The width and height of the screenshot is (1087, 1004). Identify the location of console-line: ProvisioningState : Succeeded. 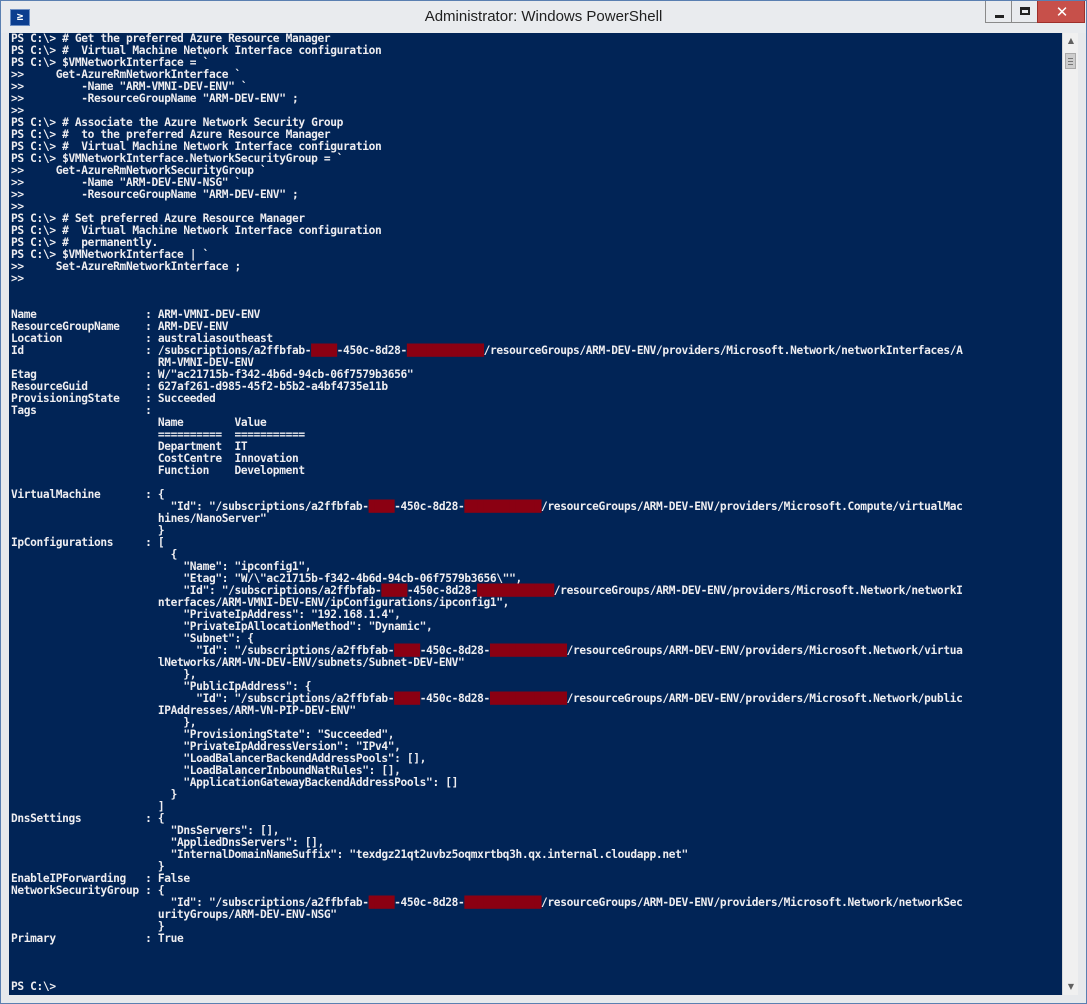
(113, 398).